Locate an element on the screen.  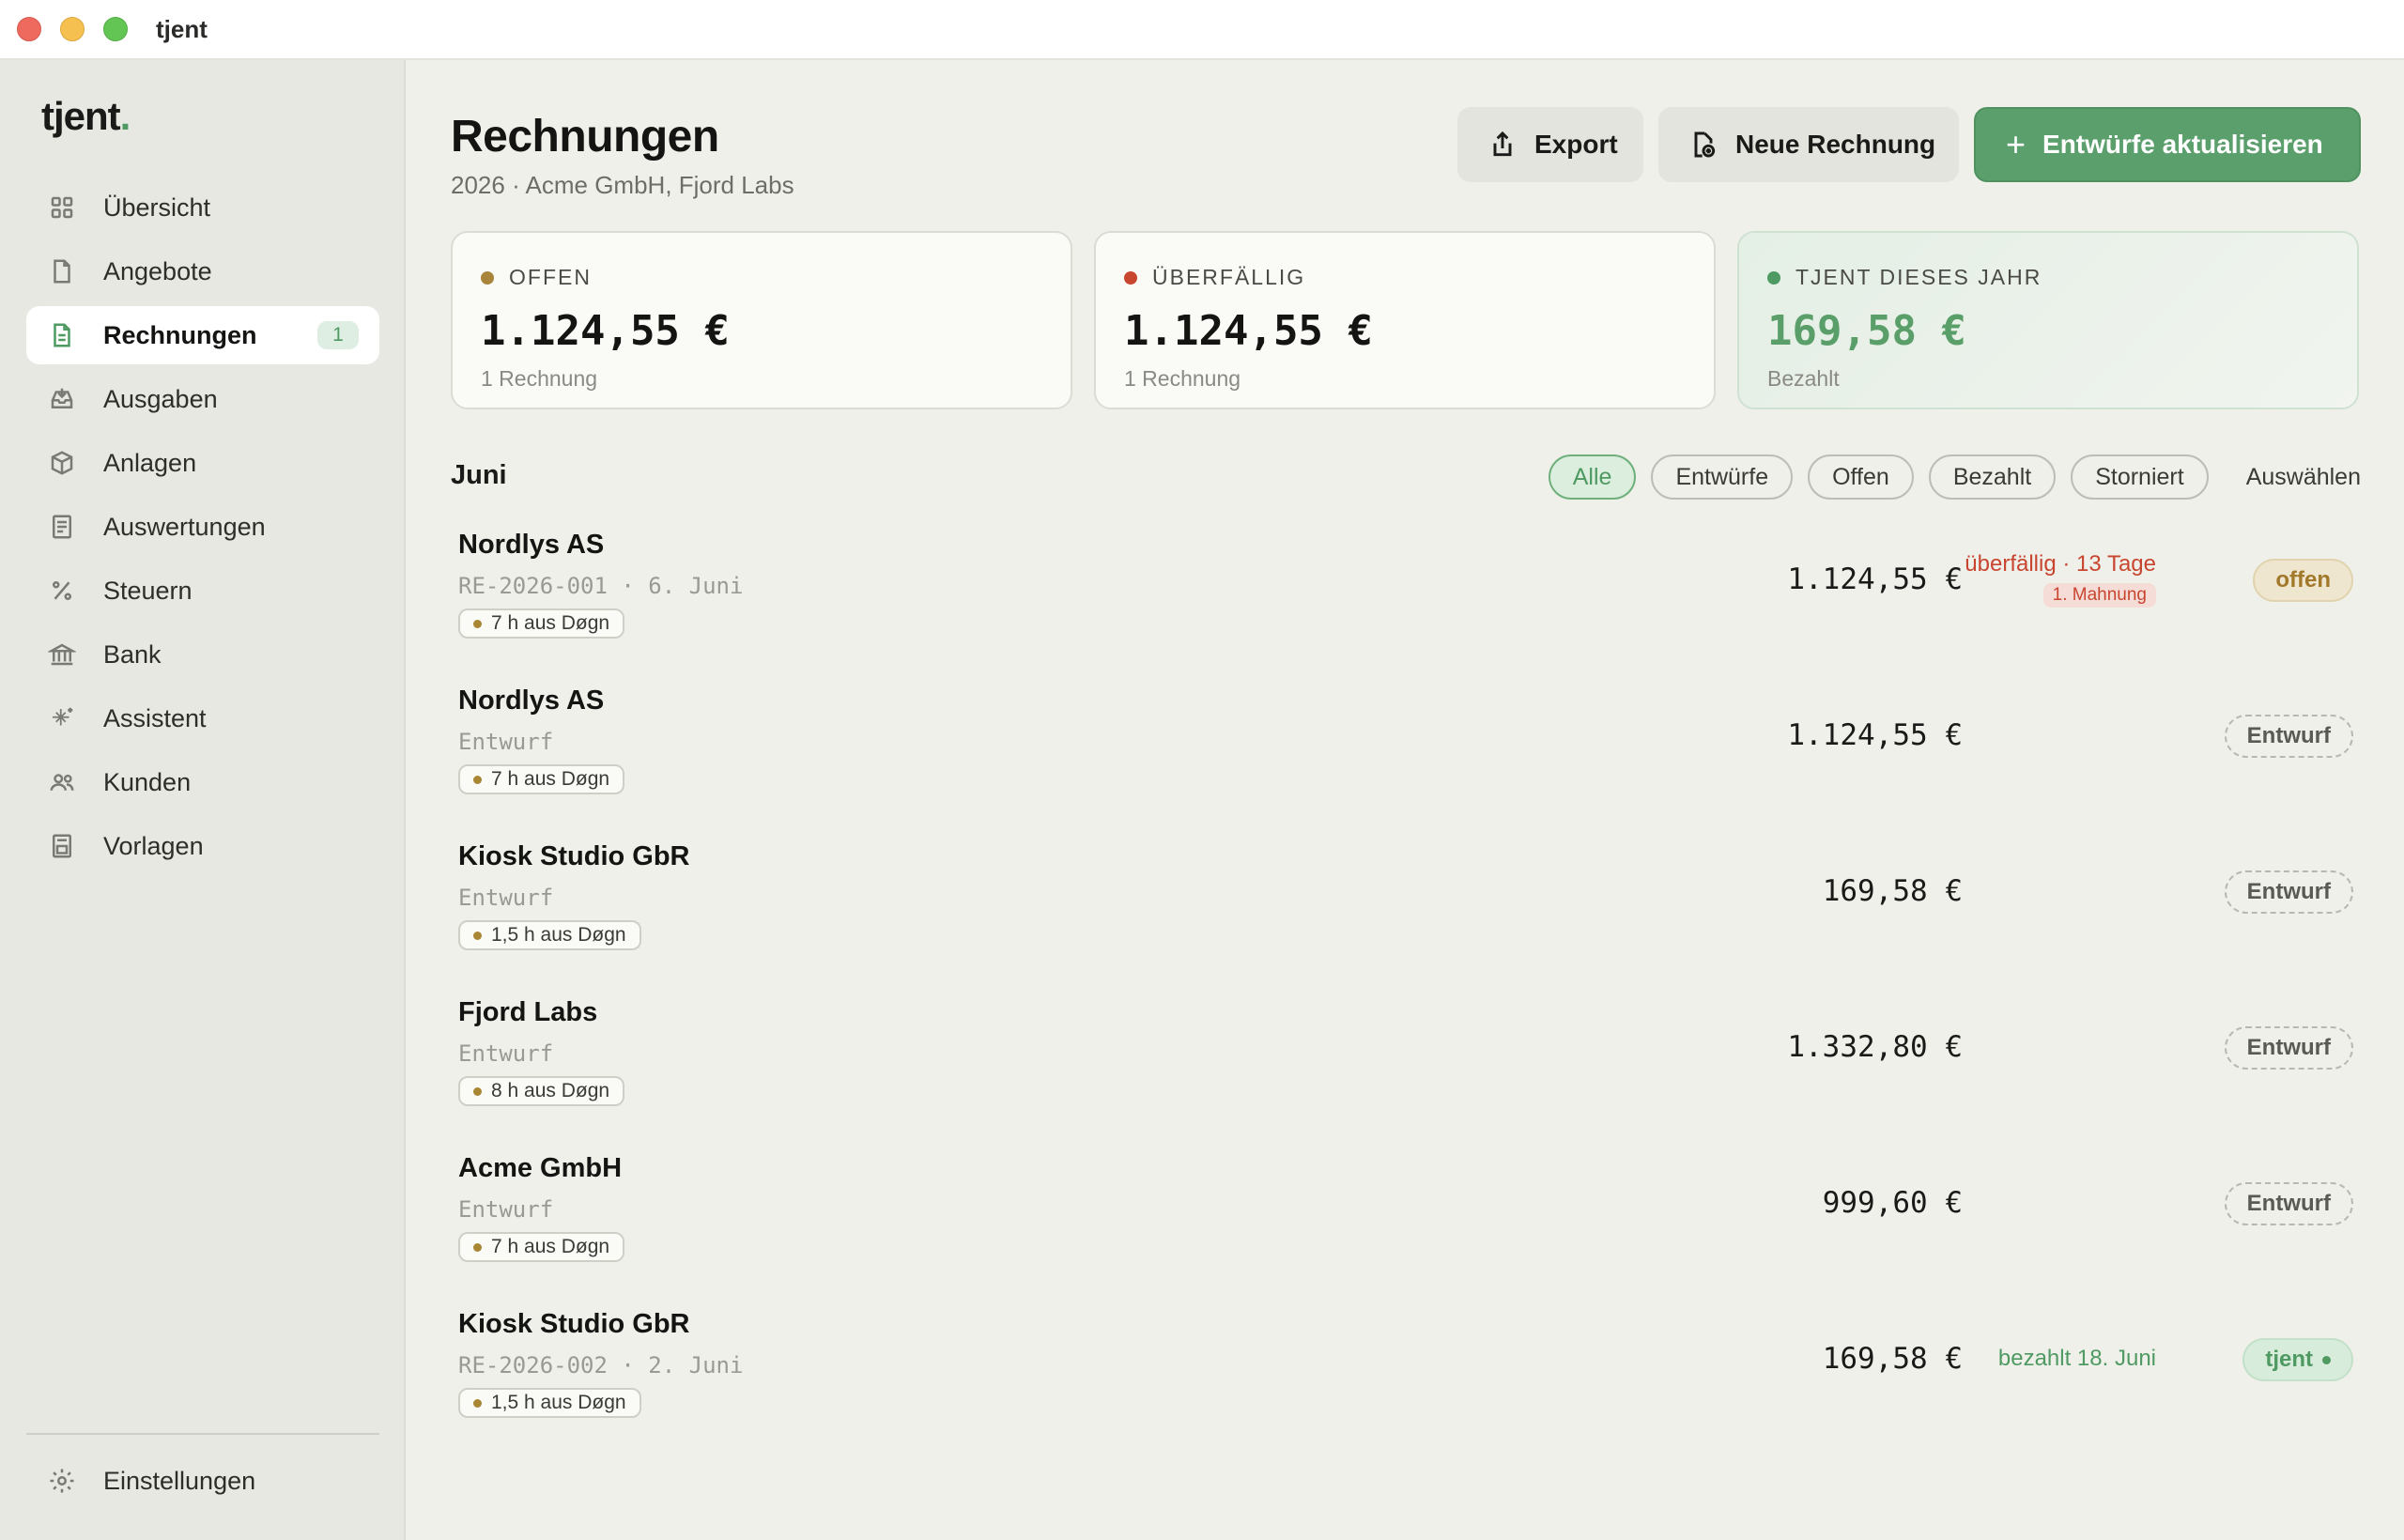
zoom-window-button is located at coordinates (115, 29).